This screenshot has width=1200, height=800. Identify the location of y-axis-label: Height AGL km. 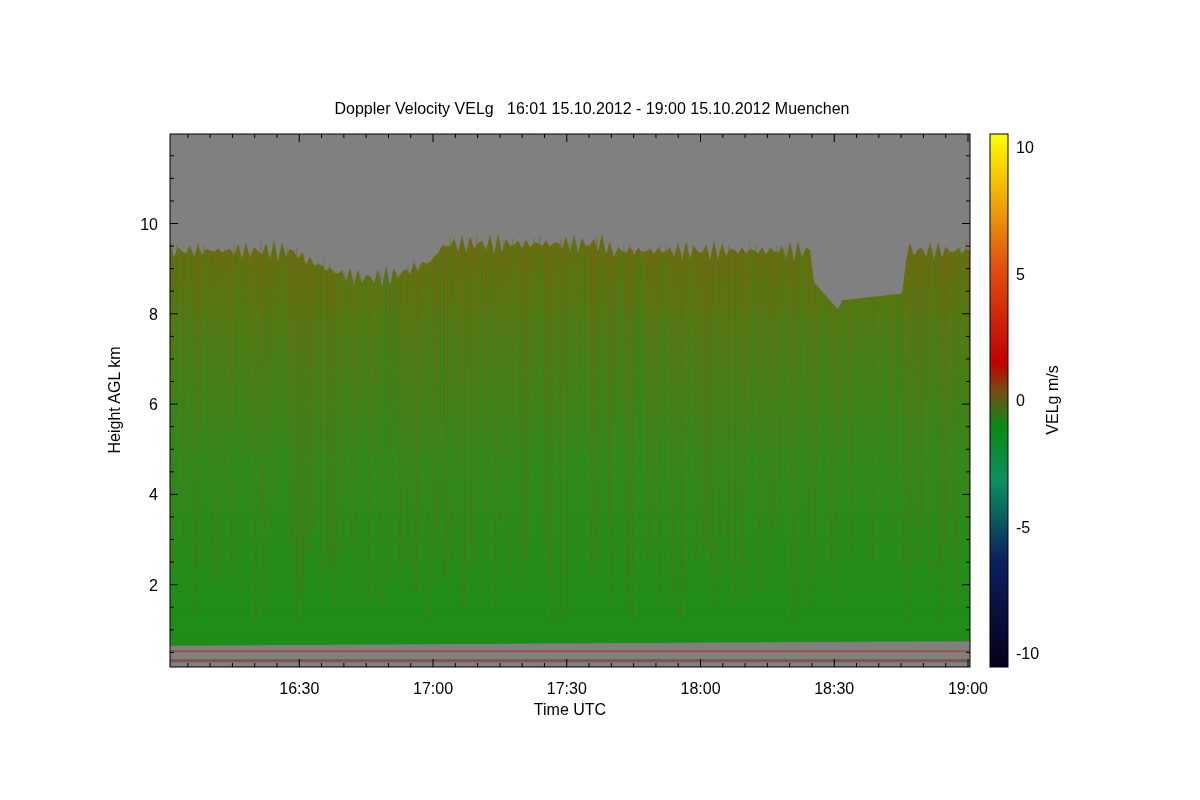
(114, 400).